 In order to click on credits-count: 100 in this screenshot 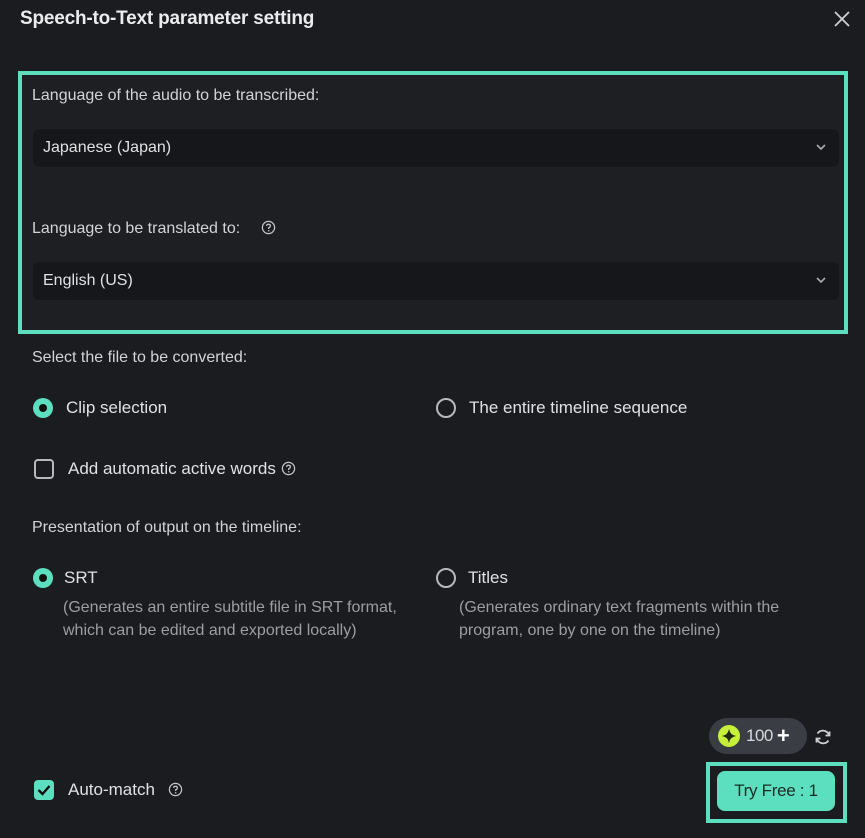, I will do `click(759, 735)`.